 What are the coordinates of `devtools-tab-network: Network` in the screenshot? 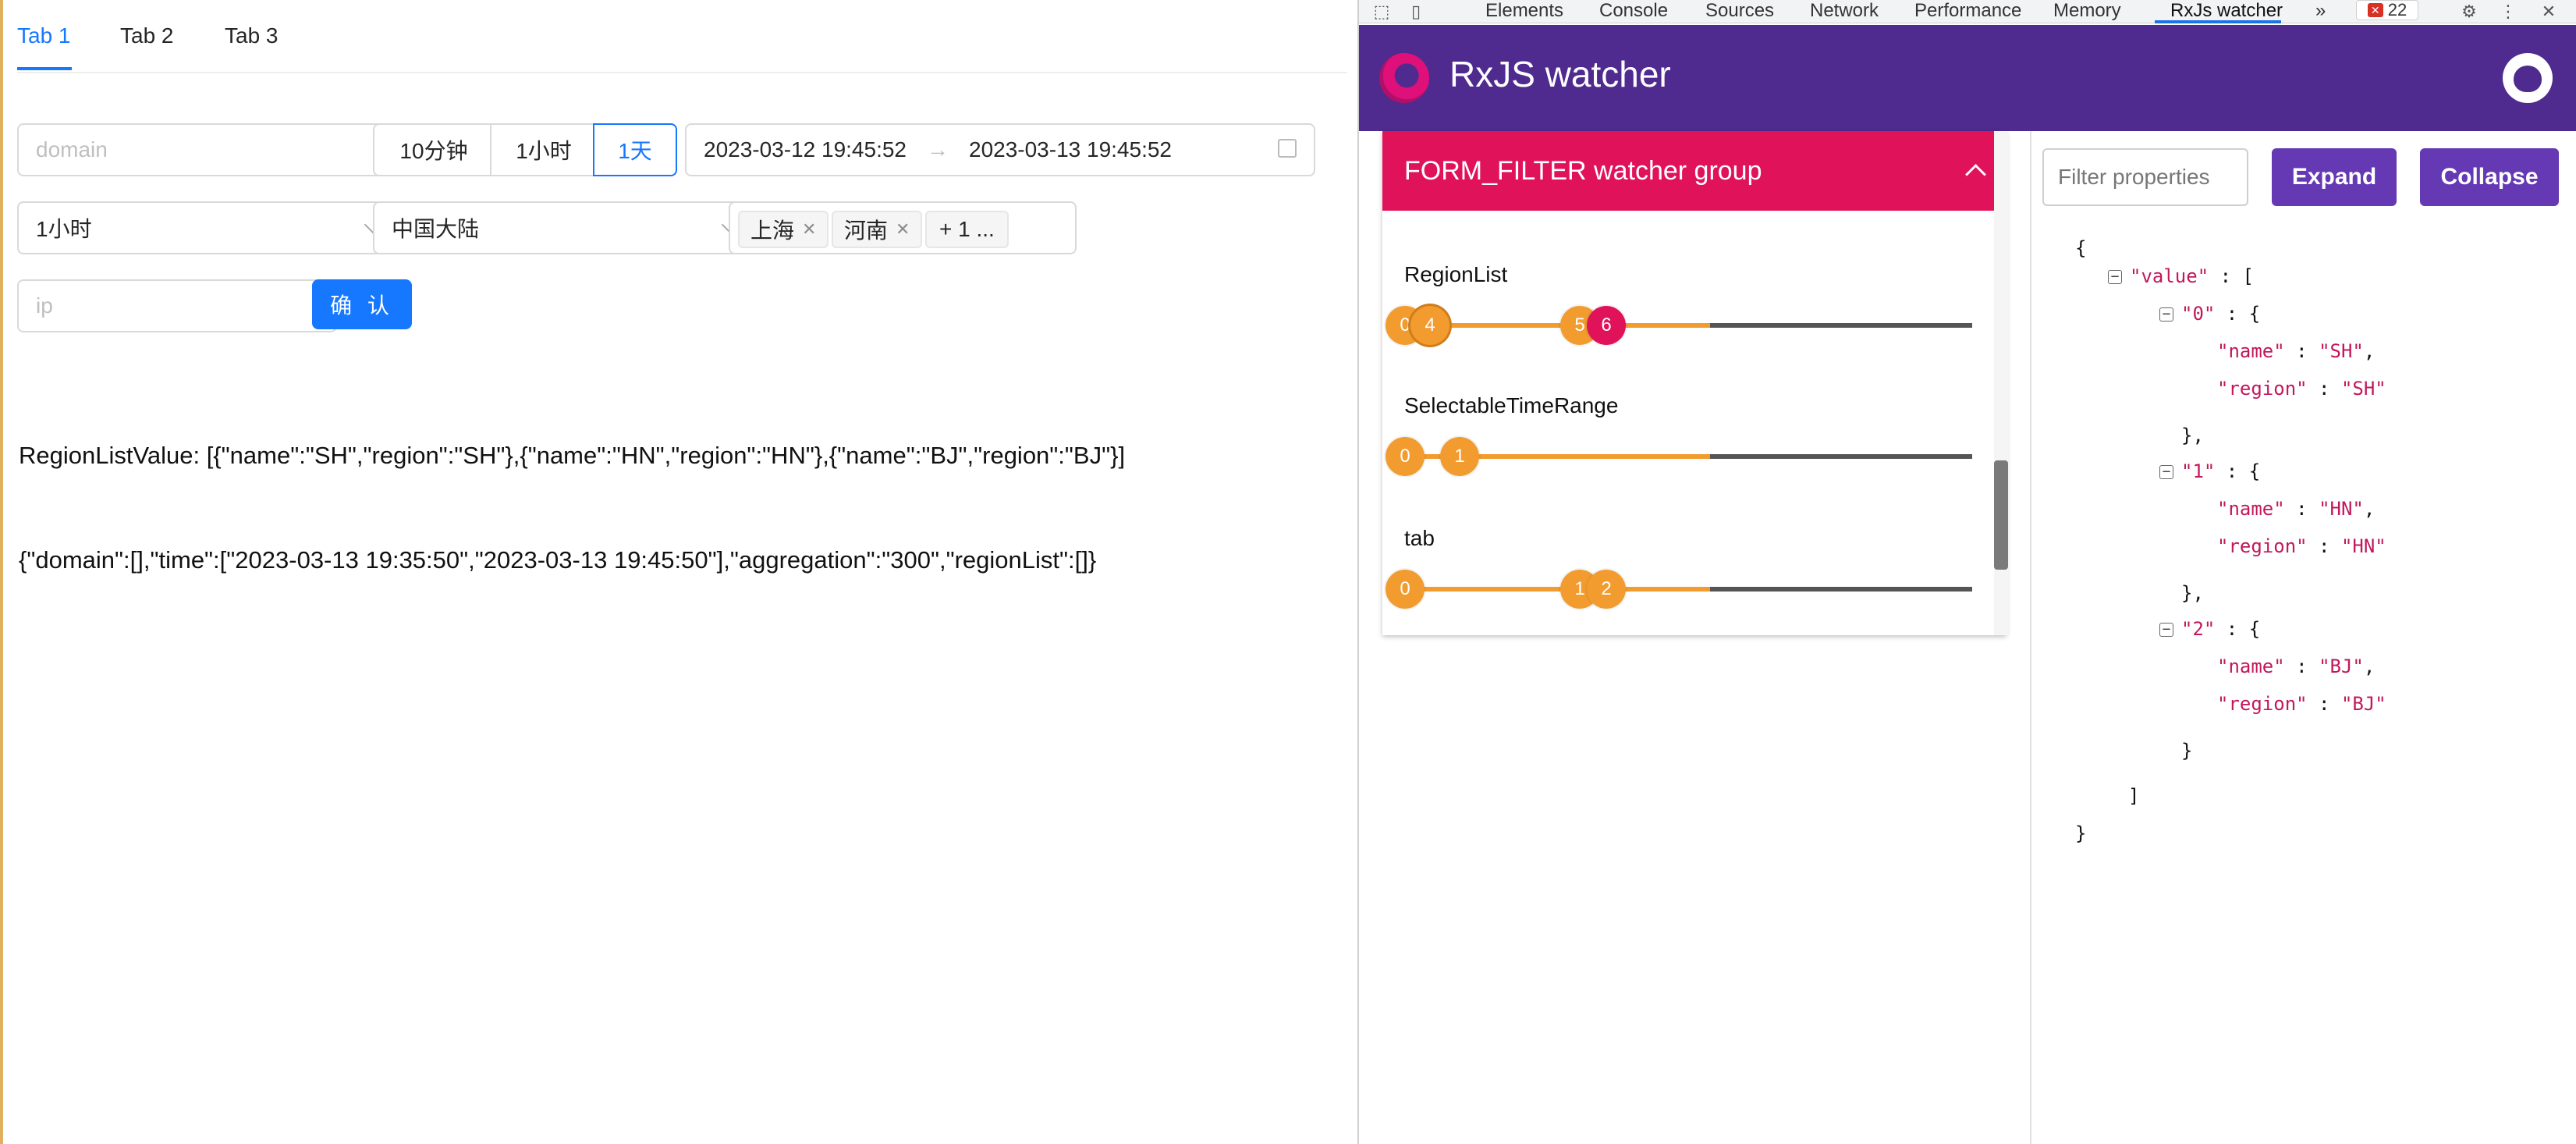 It's located at (1844, 11).